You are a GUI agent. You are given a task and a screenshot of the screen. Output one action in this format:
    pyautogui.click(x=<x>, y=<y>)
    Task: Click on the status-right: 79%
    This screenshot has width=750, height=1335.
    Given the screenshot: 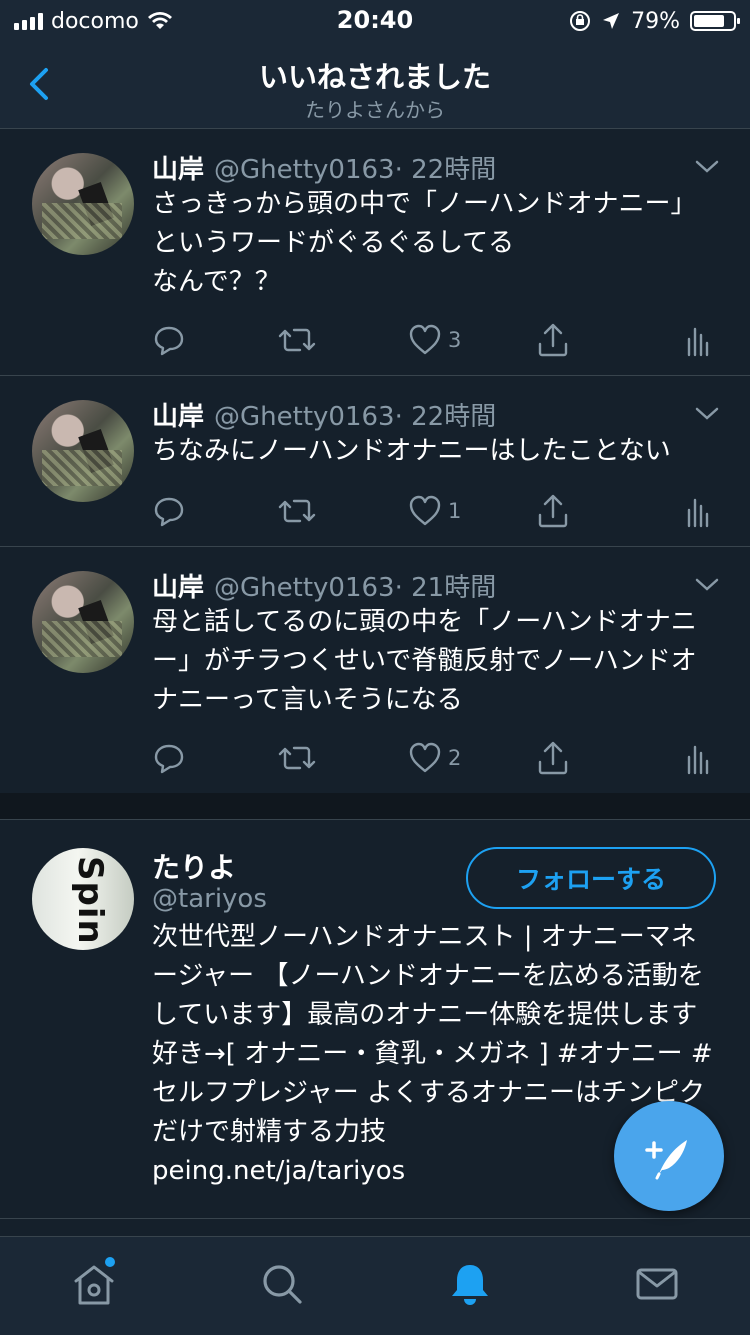 What is the action you would take?
    pyautogui.click(x=654, y=21)
    